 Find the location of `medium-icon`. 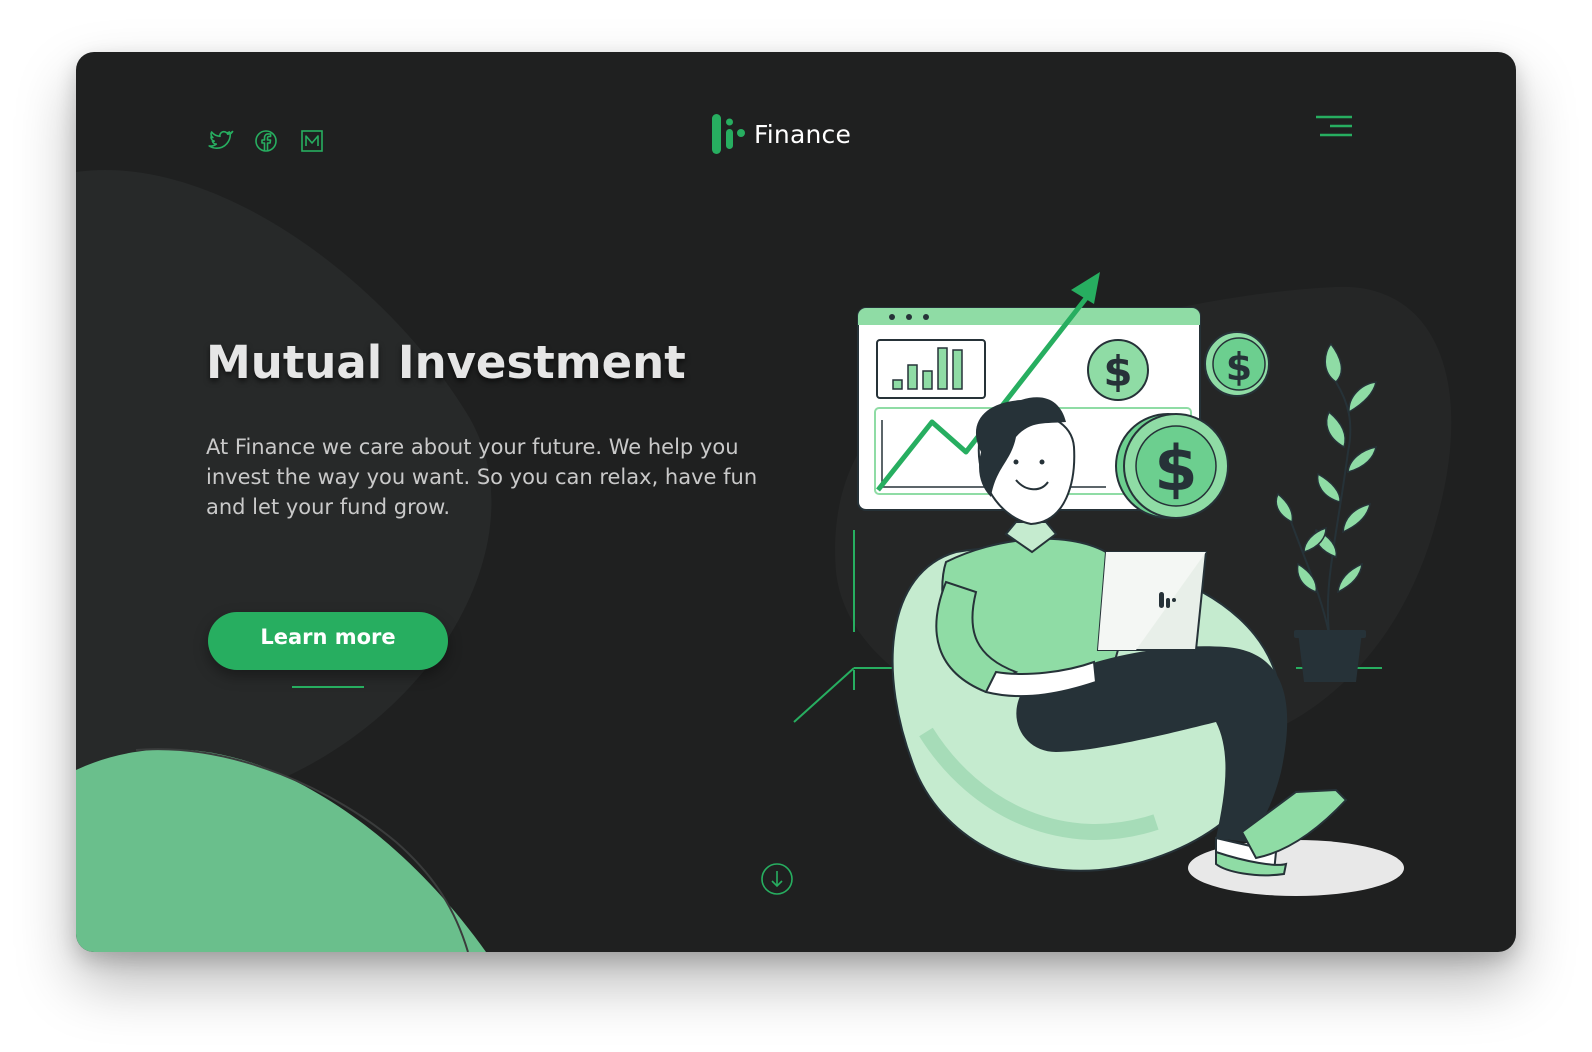

medium-icon is located at coordinates (312, 140).